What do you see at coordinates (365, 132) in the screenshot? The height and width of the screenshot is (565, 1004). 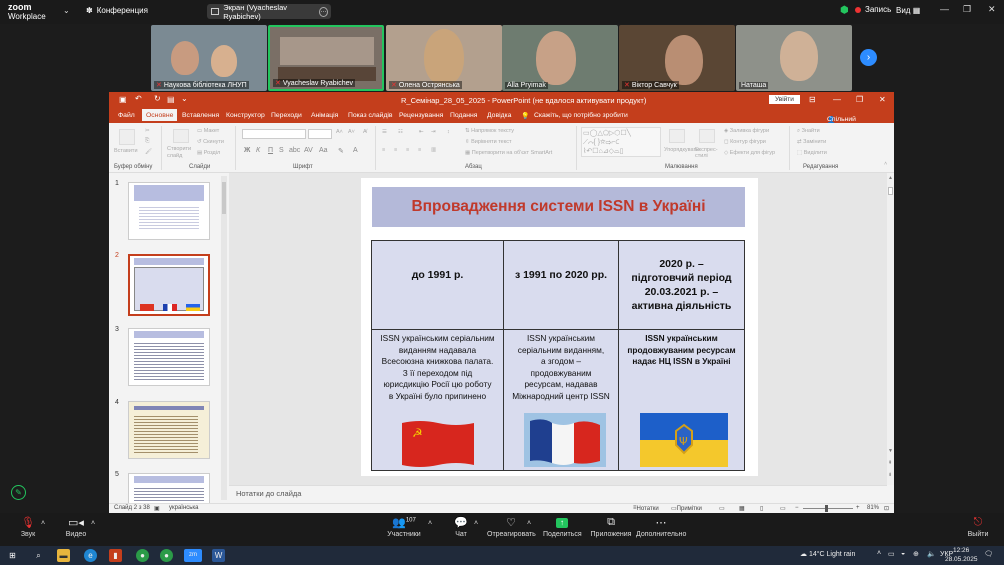 I see `clear-format-icon: A̸` at bounding box center [365, 132].